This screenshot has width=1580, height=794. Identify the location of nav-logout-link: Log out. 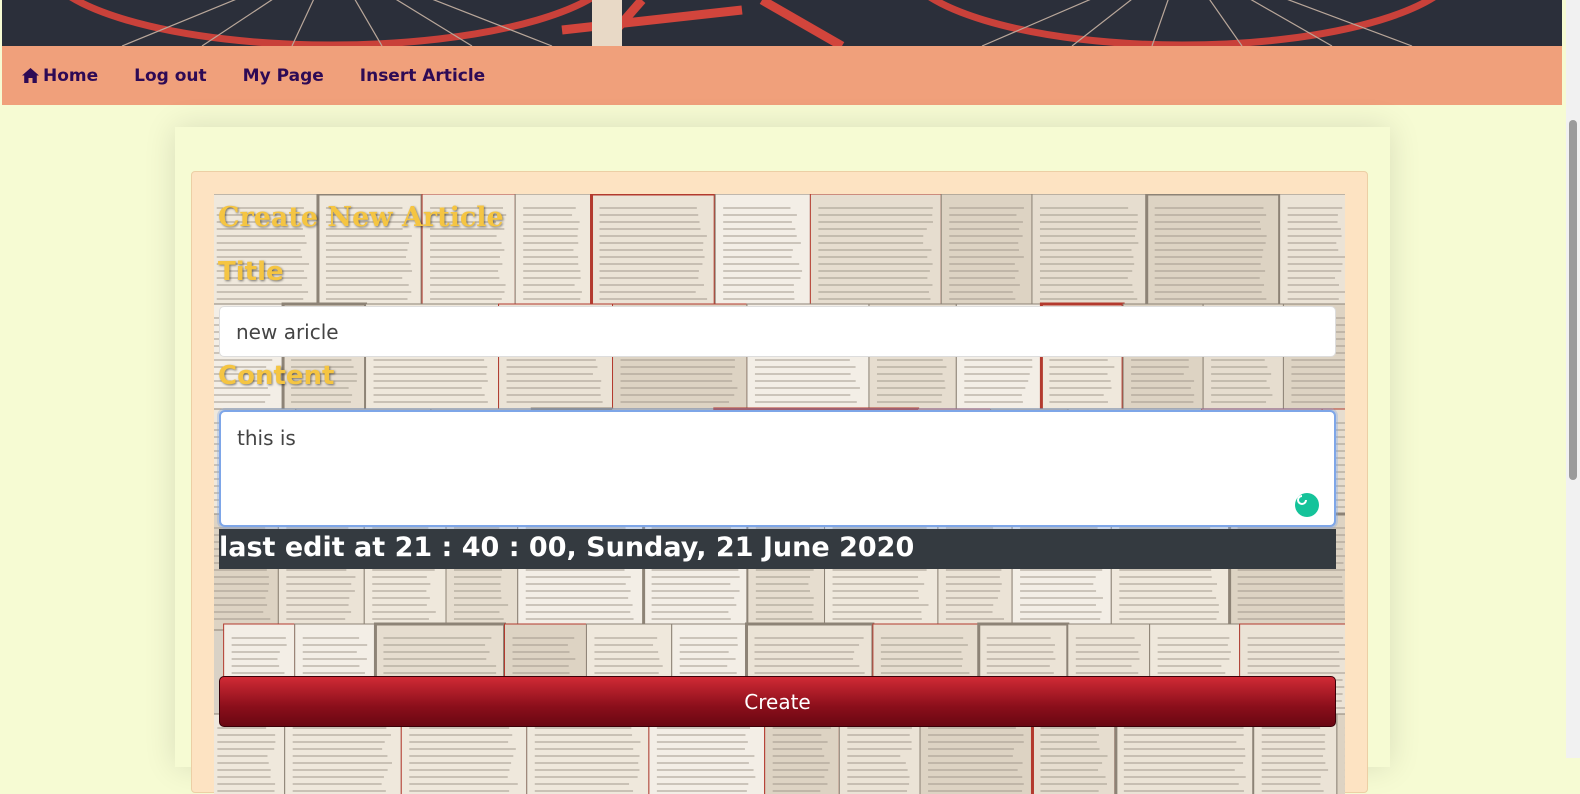
(170, 76).